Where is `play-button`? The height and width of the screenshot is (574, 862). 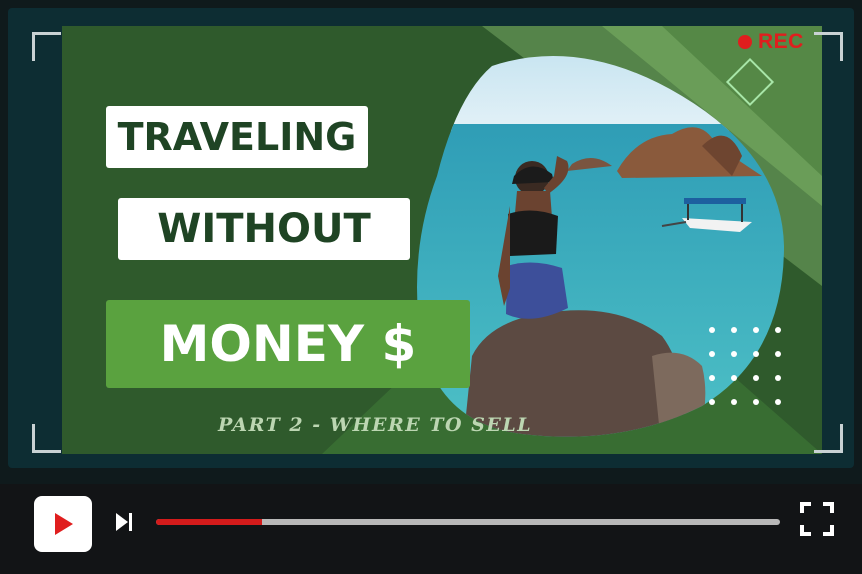
play-button is located at coordinates (63, 524).